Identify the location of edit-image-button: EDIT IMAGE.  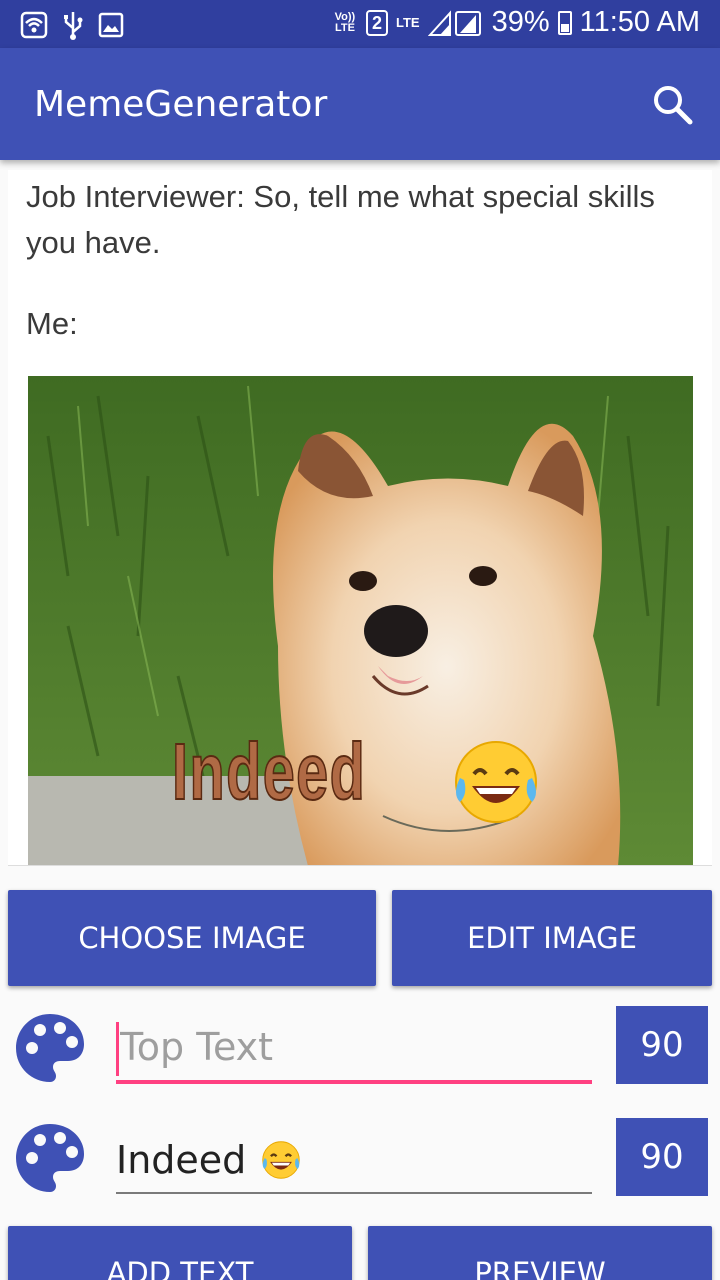
(552, 938).